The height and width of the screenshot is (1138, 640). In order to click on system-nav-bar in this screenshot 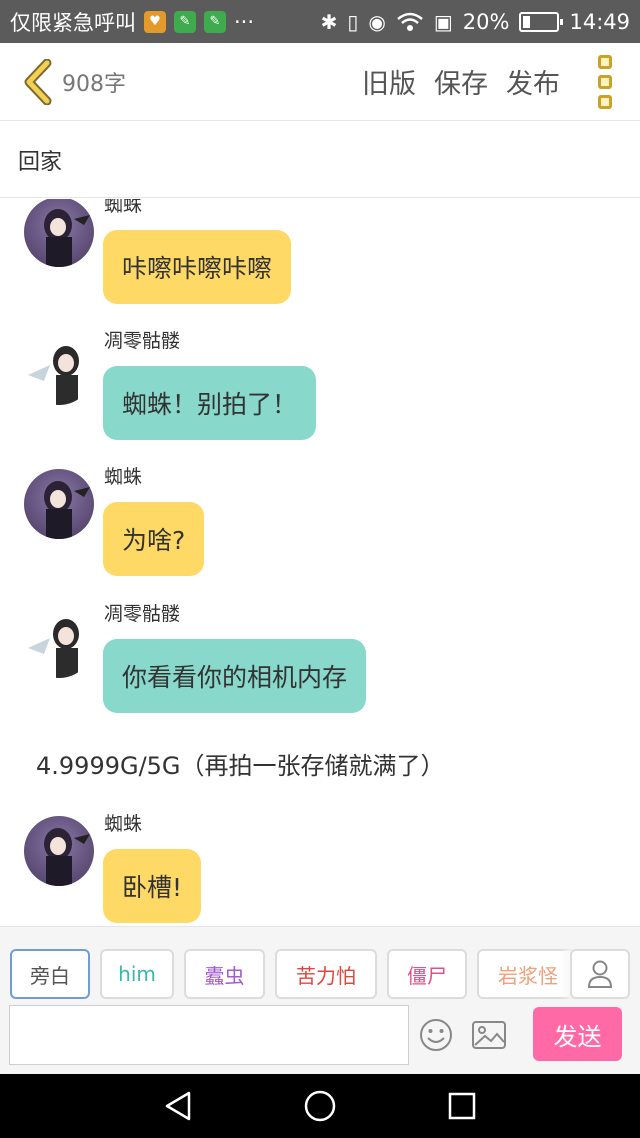, I will do `click(320, 1106)`.